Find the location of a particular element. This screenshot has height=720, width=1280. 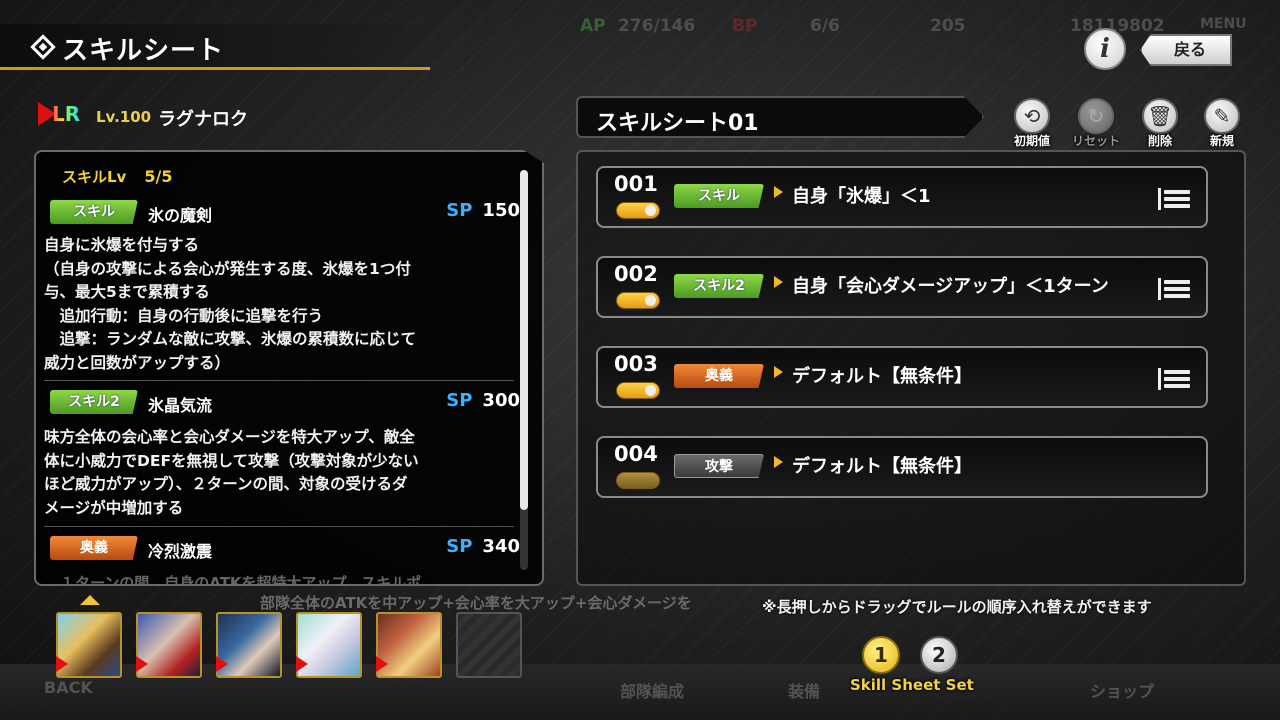

tool-label: 初期値 is located at coordinates (1031, 141).